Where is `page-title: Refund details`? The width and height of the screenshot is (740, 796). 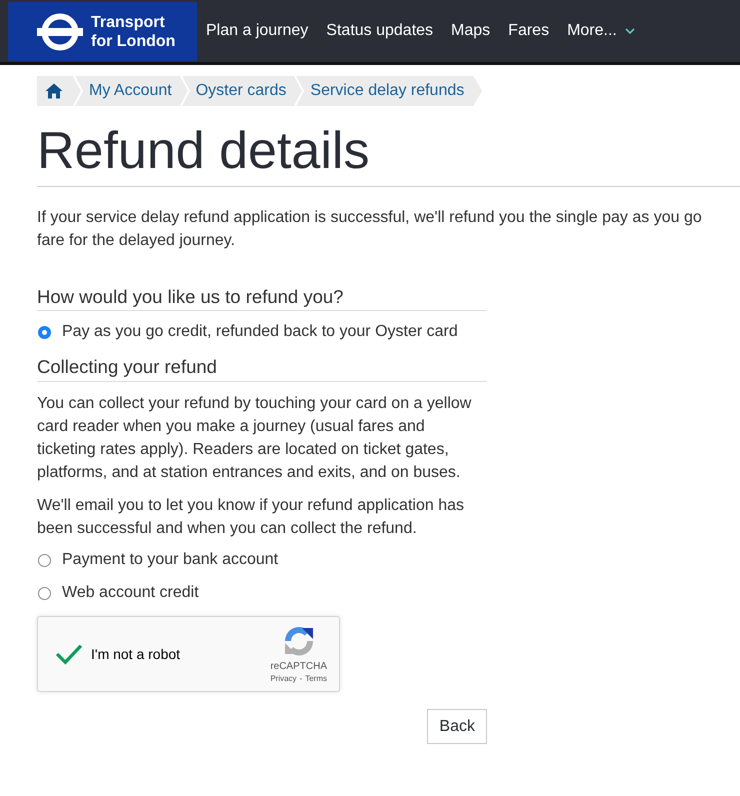 page-title: Refund details is located at coordinates (388, 154).